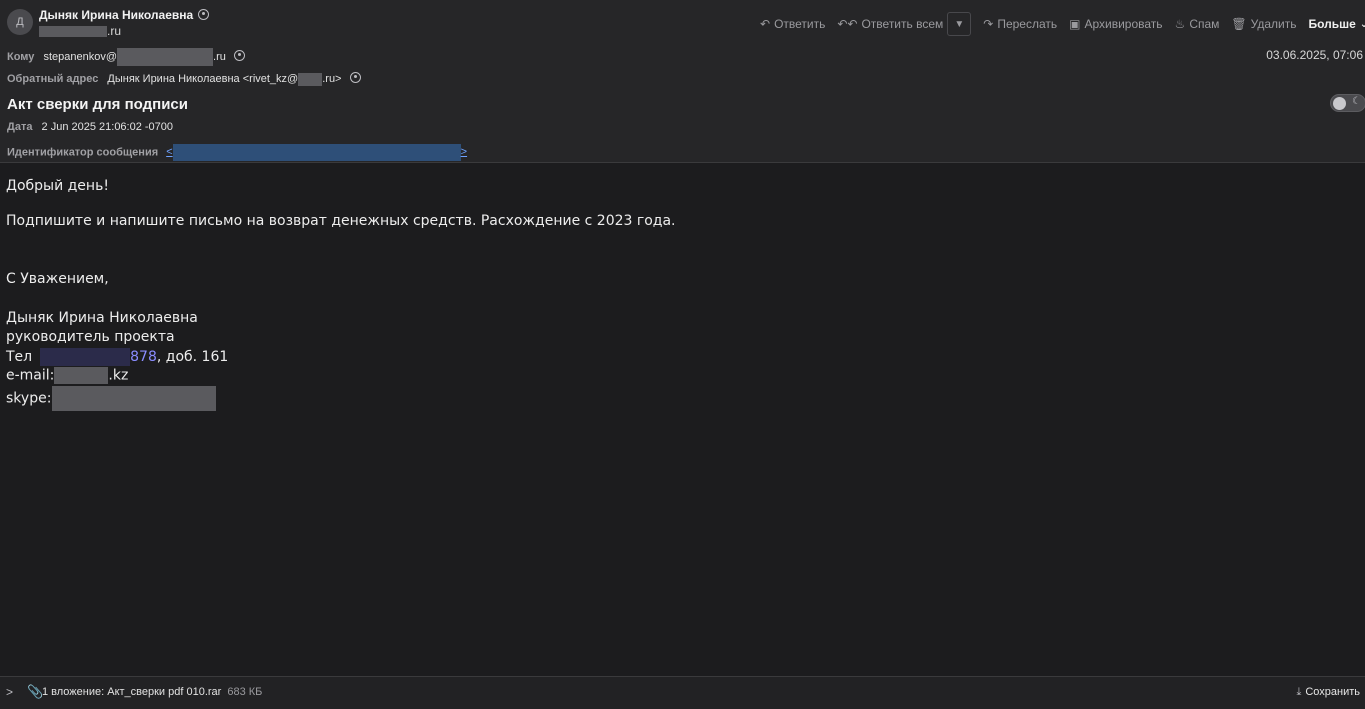 The width and height of the screenshot is (1365, 709). I want to click on signature-email: e-mail: .kz, so click(67, 375).